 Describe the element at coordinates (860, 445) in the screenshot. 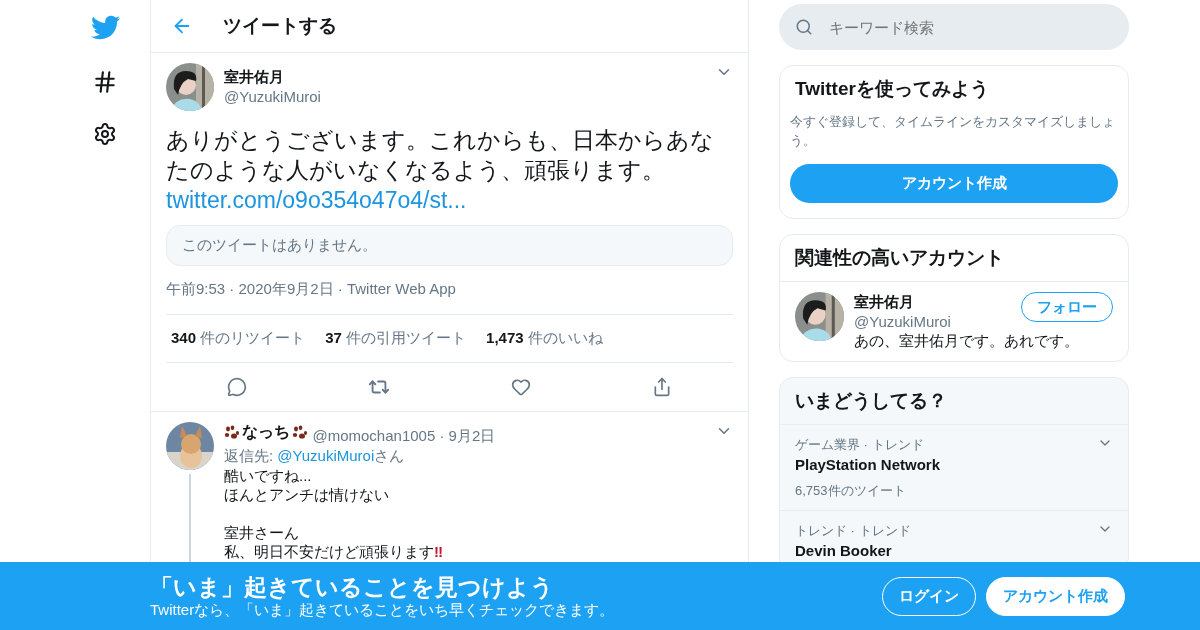

I see `trend-context: ゲーム業界 · トレンド` at that location.